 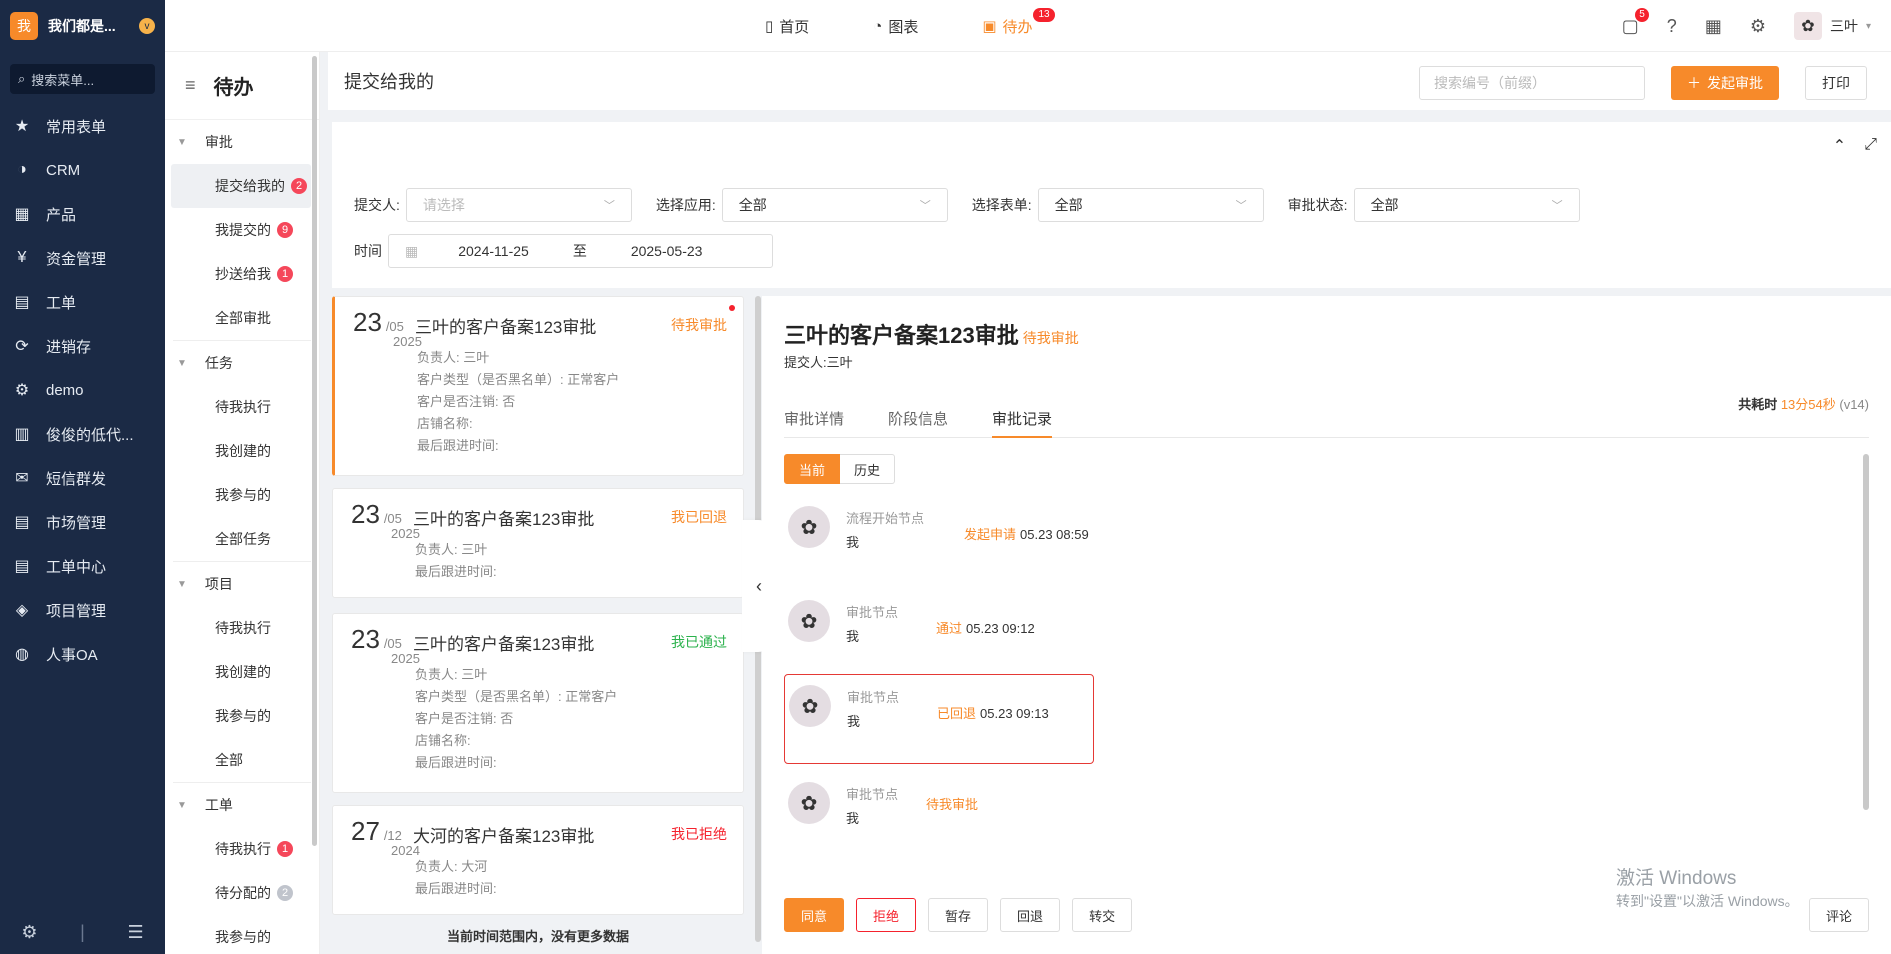 What do you see at coordinates (82, 214) in the screenshot?
I see `nav-item-products: ▦ 产品` at bounding box center [82, 214].